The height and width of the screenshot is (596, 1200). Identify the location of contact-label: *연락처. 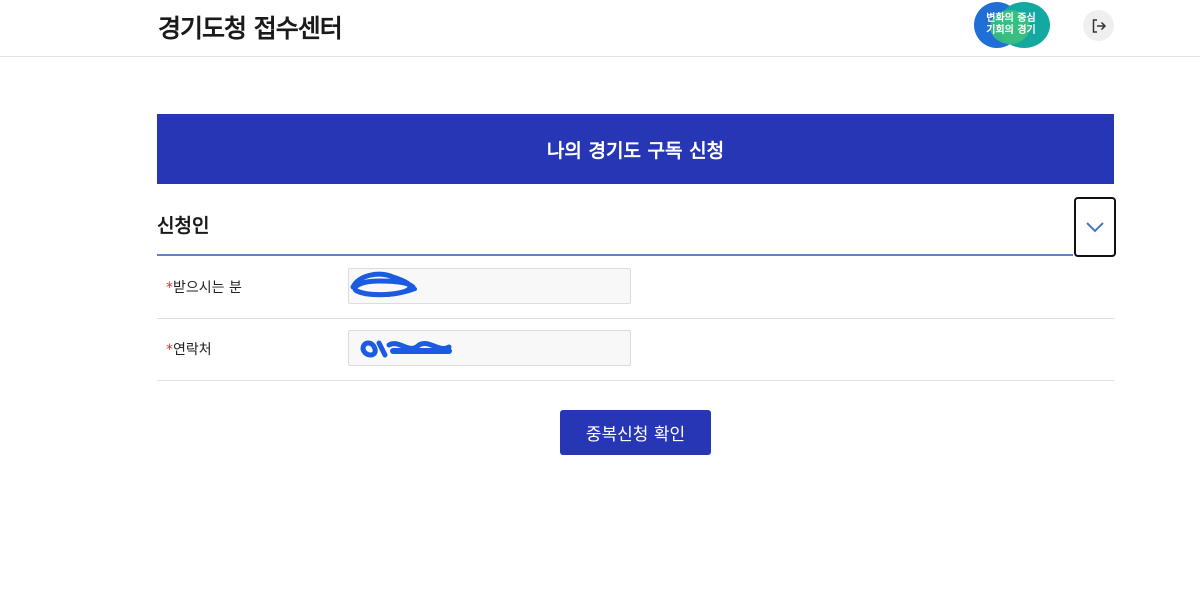
(189, 349).